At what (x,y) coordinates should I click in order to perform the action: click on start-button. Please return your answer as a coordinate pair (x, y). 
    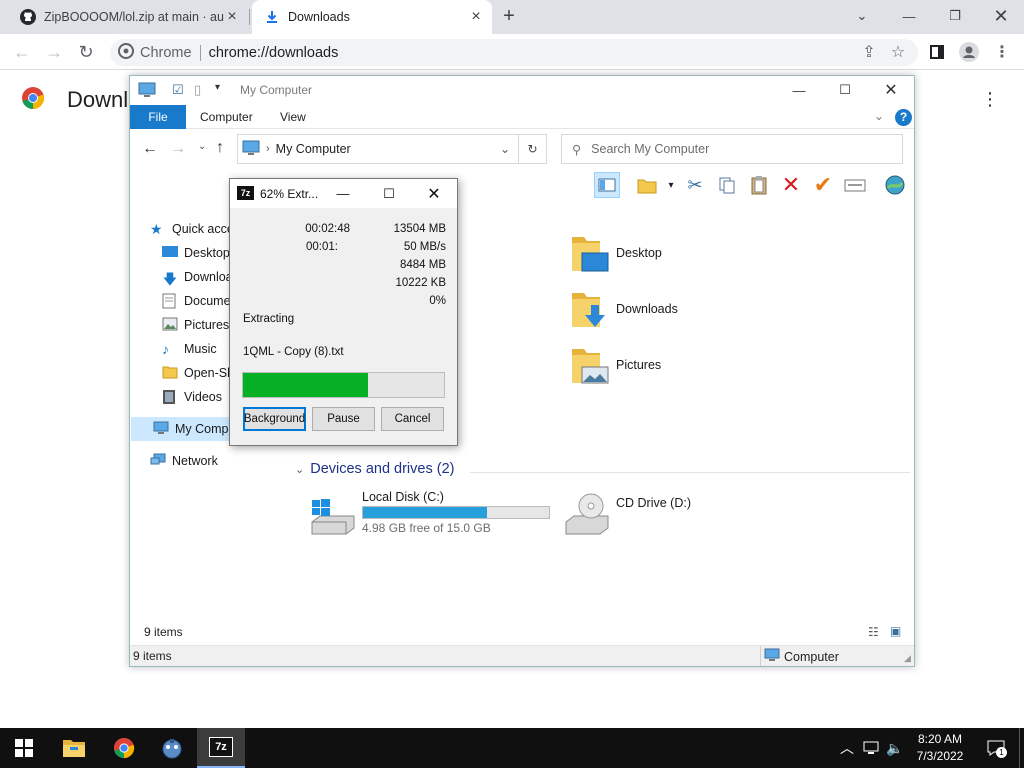
    Looking at the image, I should click on (24, 748).